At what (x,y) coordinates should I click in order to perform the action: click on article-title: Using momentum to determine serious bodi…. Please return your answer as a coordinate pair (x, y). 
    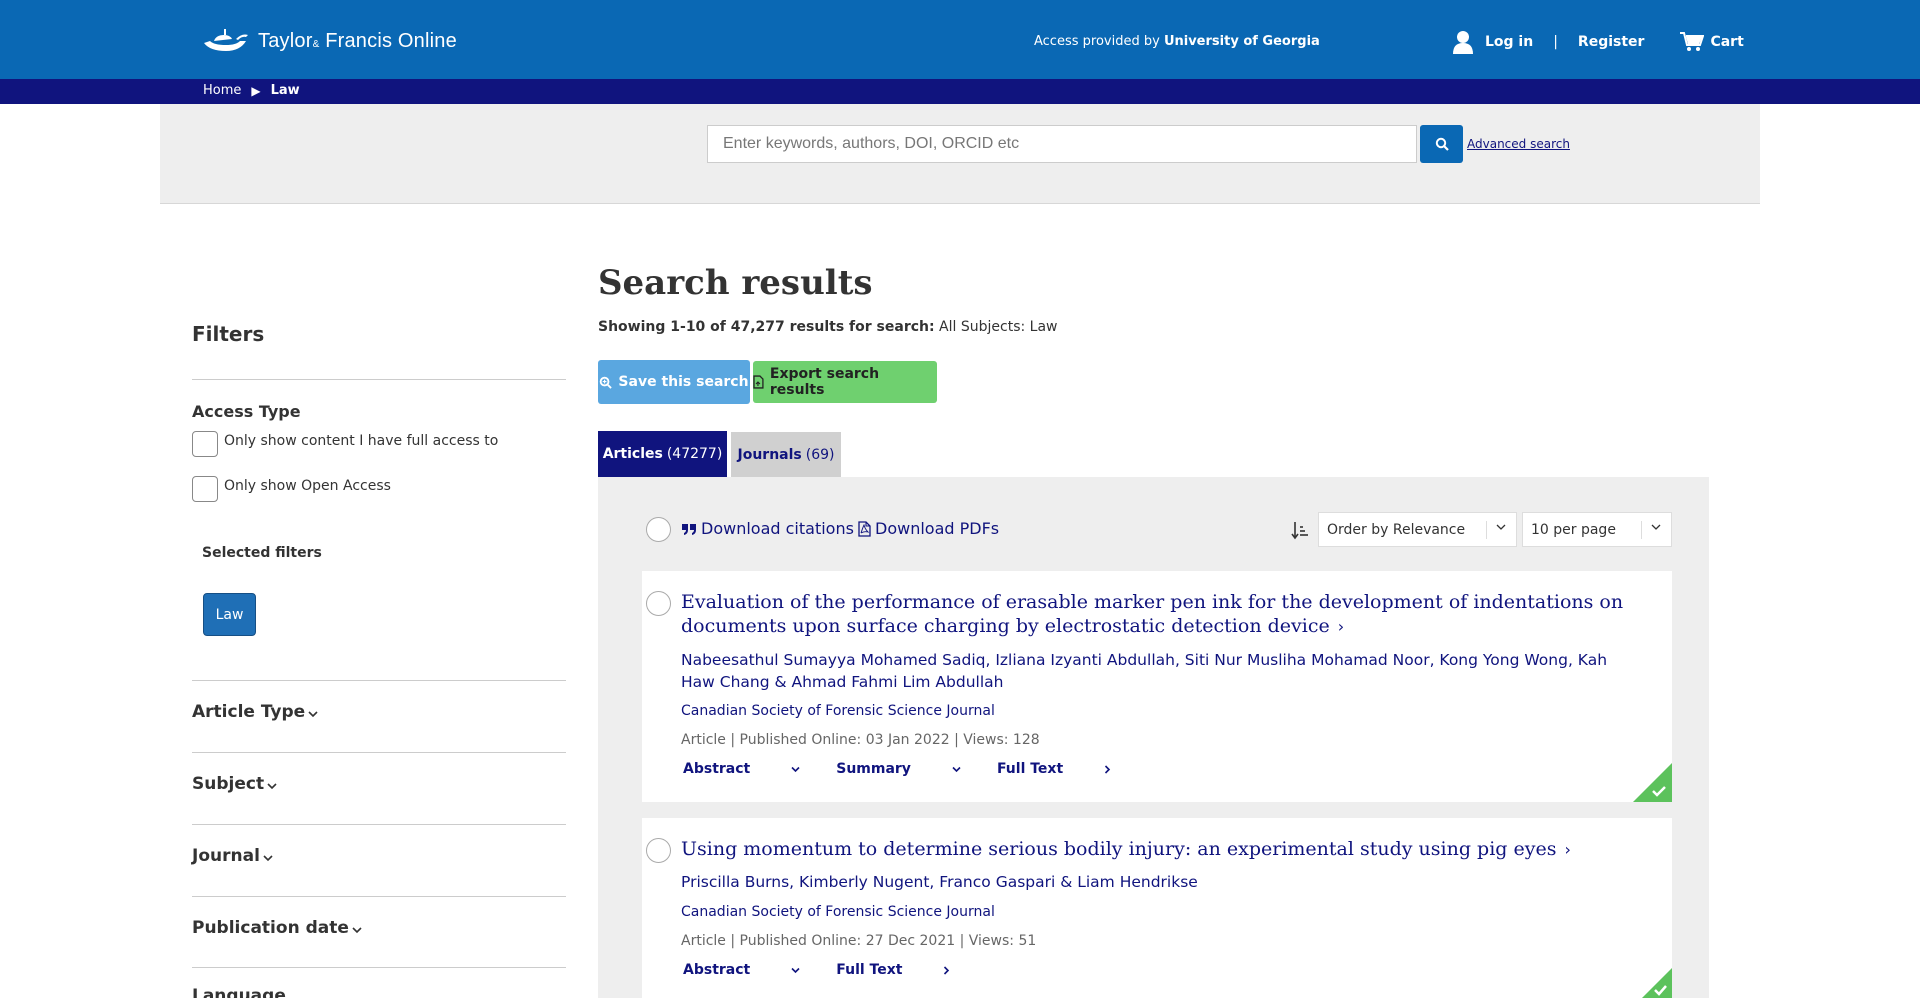
    Looking at the image, I should click on (1161, 849).